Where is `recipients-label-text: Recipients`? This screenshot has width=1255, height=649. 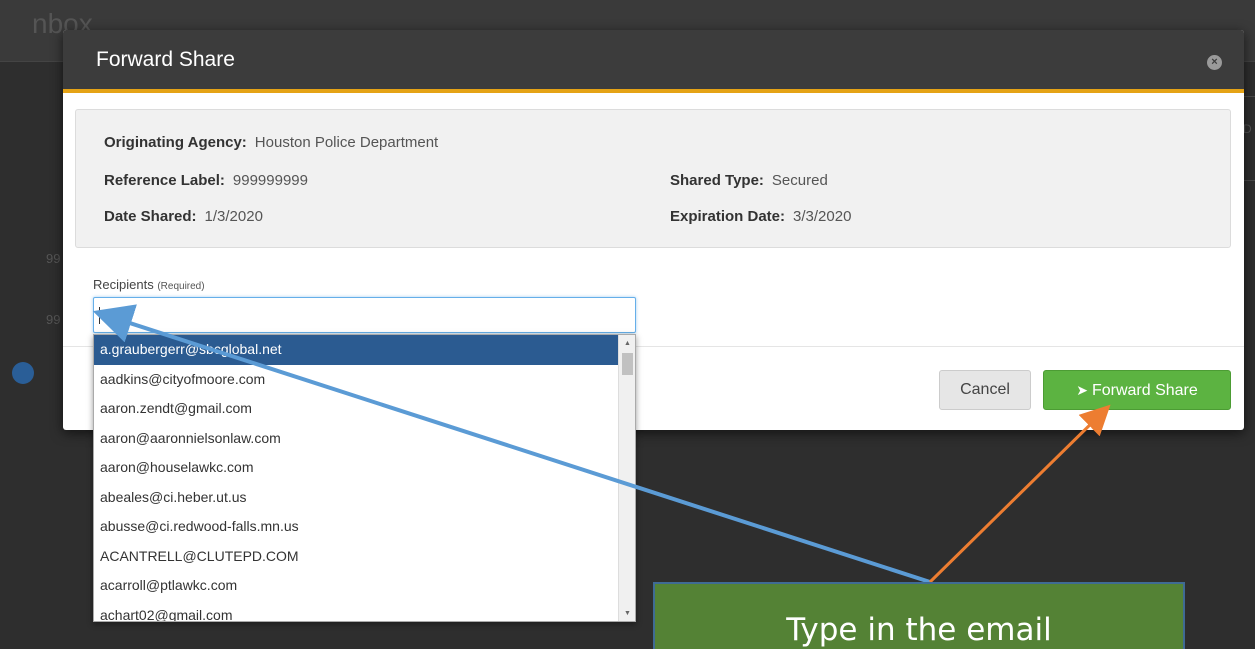
recipients-label-text: Recipients is located at coordinates (123, 284).